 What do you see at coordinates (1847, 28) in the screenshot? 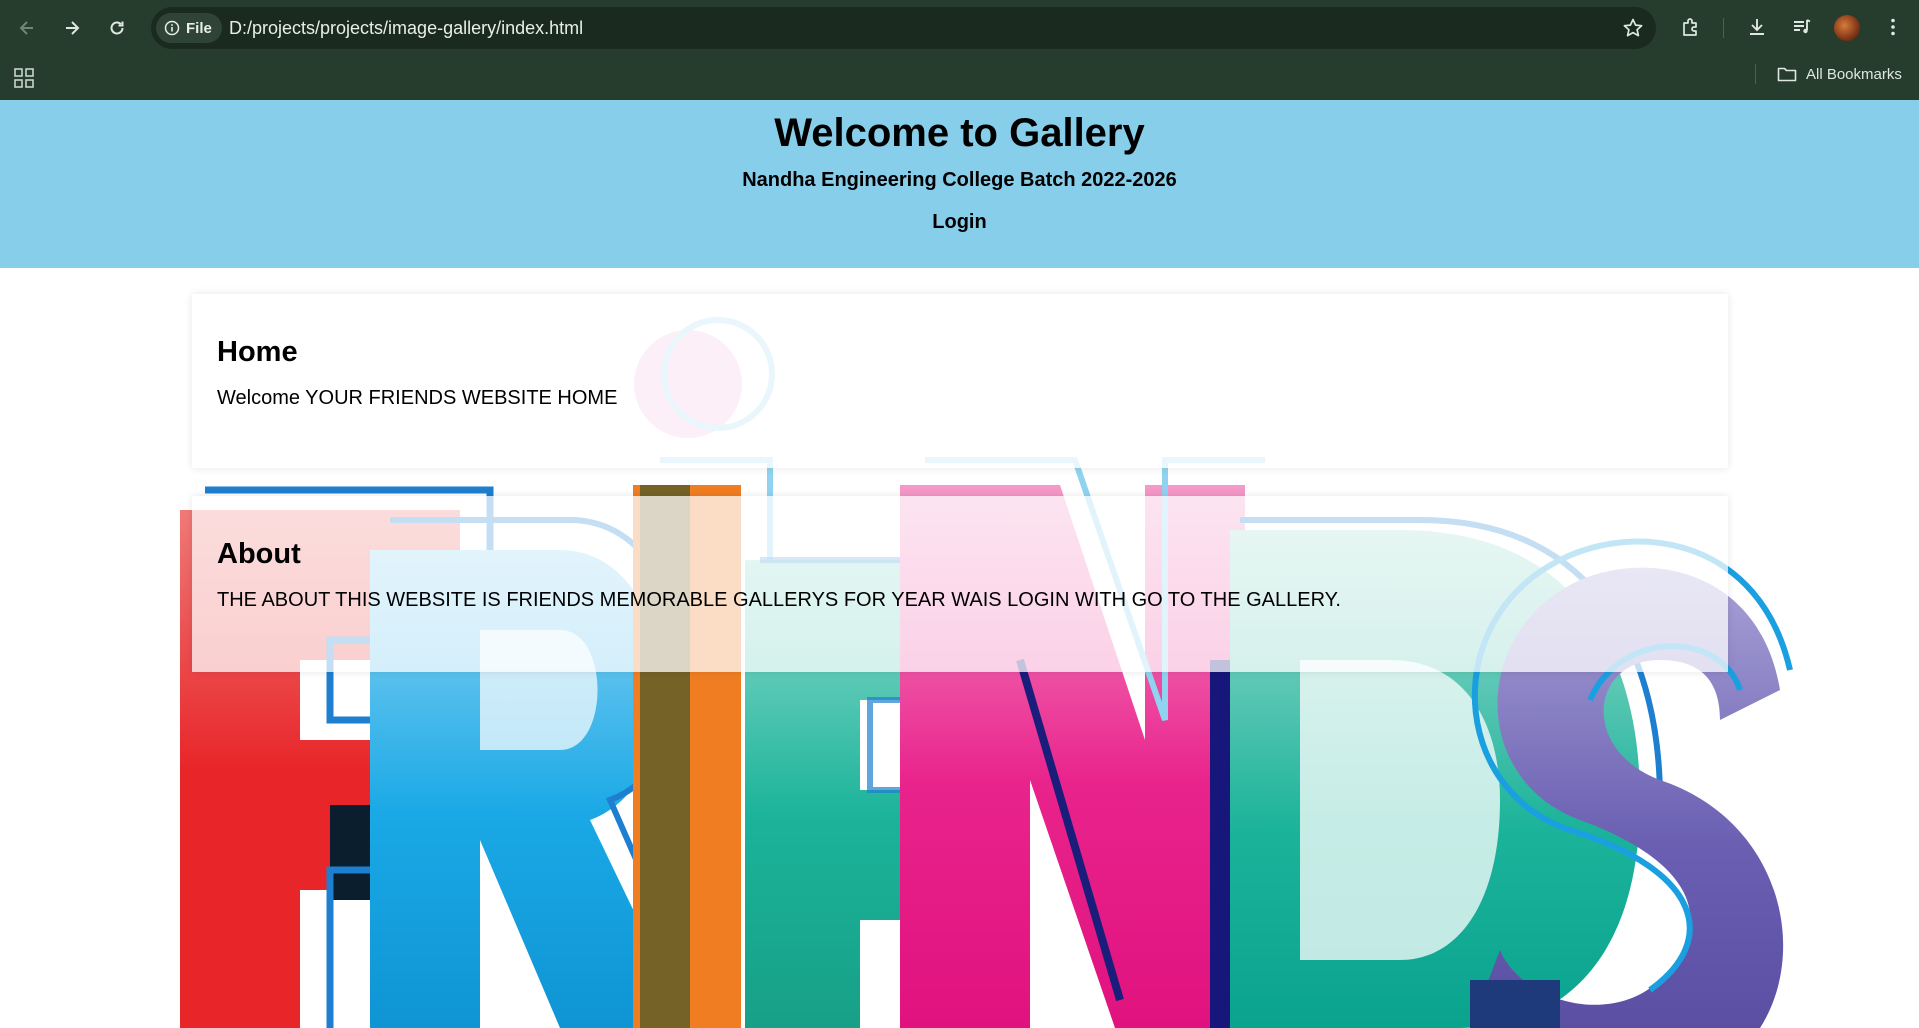
I see `profile-avatar` at bounding box center [1847, 28].